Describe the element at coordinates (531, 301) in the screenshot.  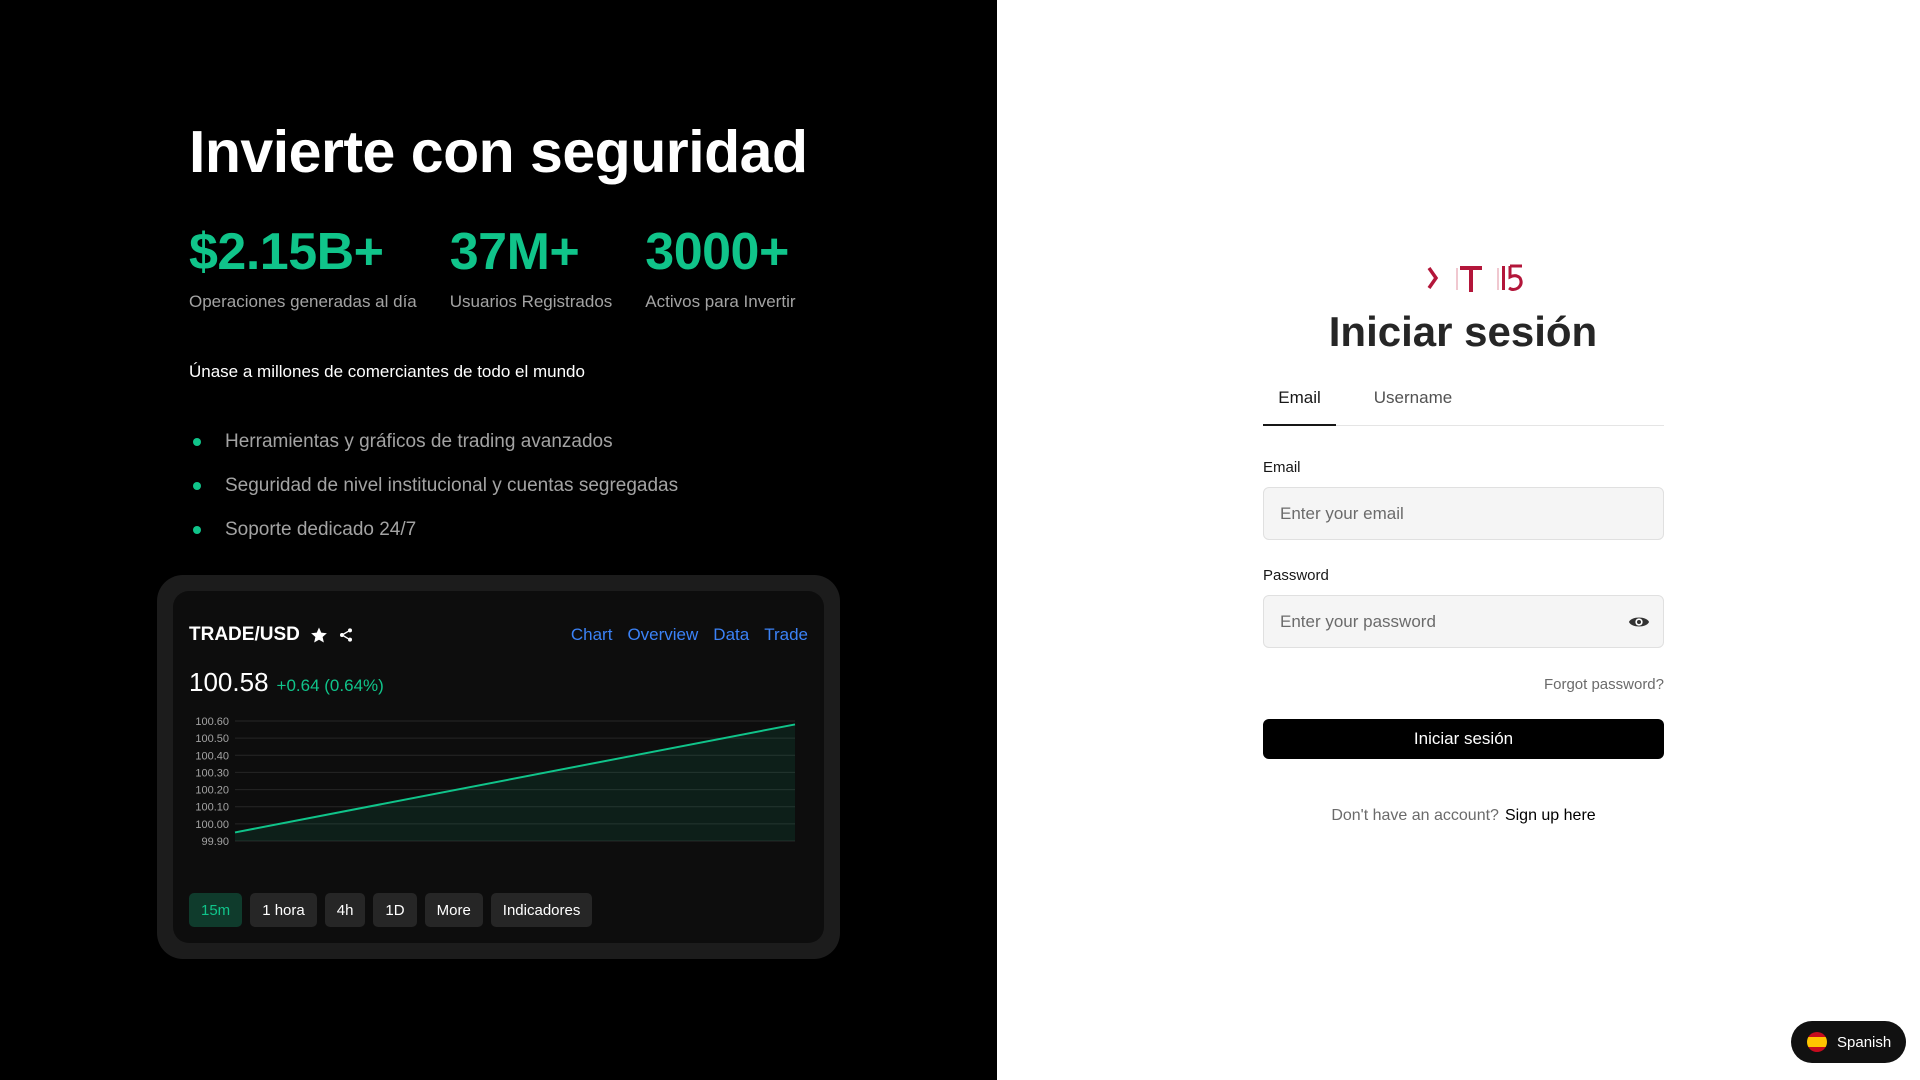
I see `stat-label: Usuarios Registrados` at that location.